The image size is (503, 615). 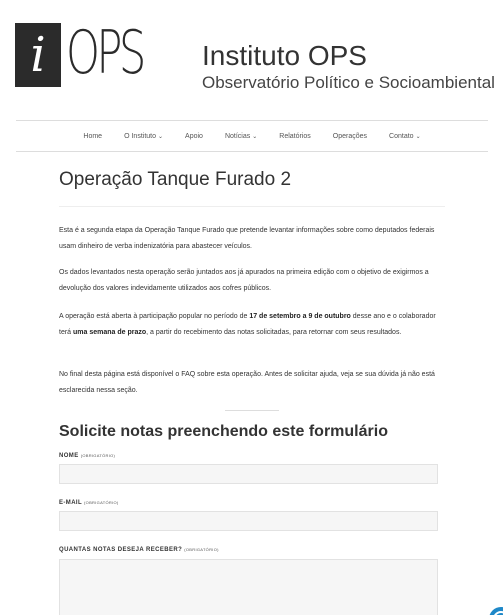 I want to click on email-label: E-MAIL (OBRIGATÓRIO), so click(x=89, y=503).